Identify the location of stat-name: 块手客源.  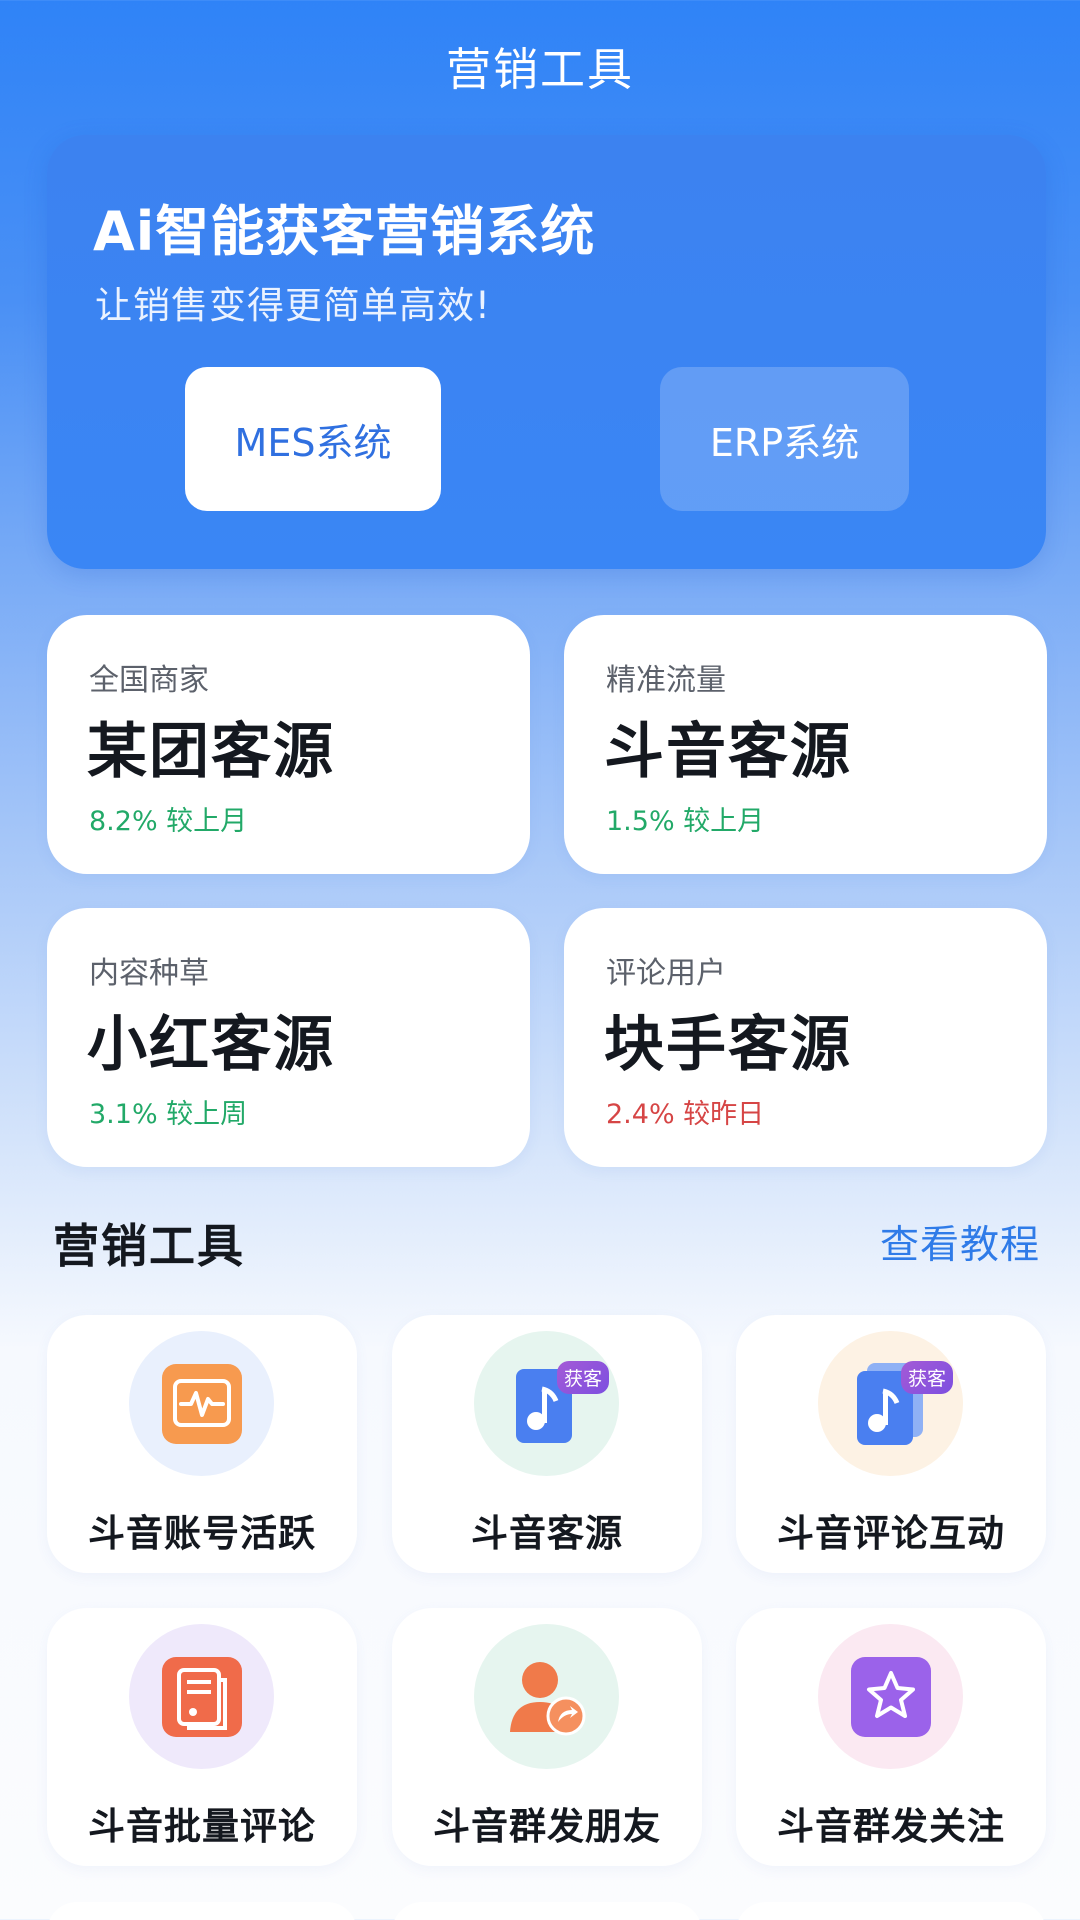
(728, 1045).